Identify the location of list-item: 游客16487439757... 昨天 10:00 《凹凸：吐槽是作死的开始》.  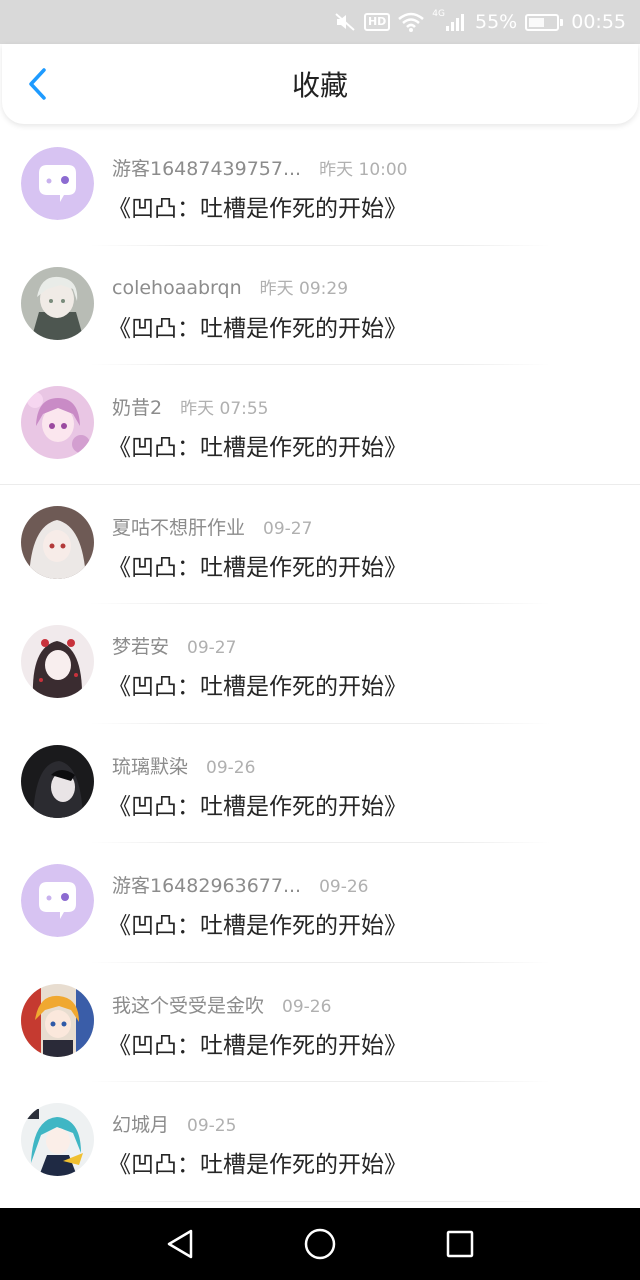
(320, 186).